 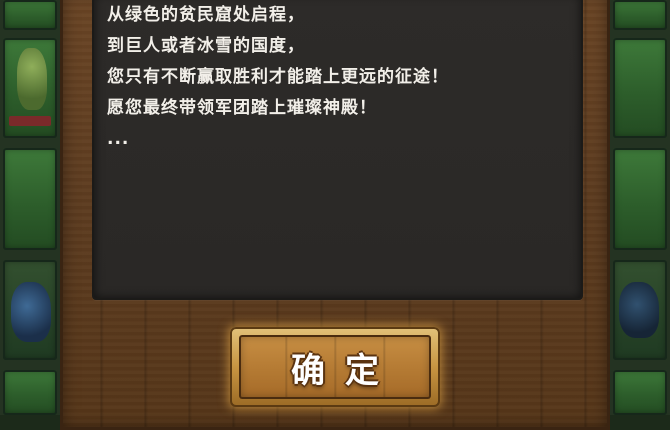 What do you see at coordinates (206, 15) in the screenshot?
I see `story-line: 从绿色的贫民窟处启程，` at bounding box center [206, 15].